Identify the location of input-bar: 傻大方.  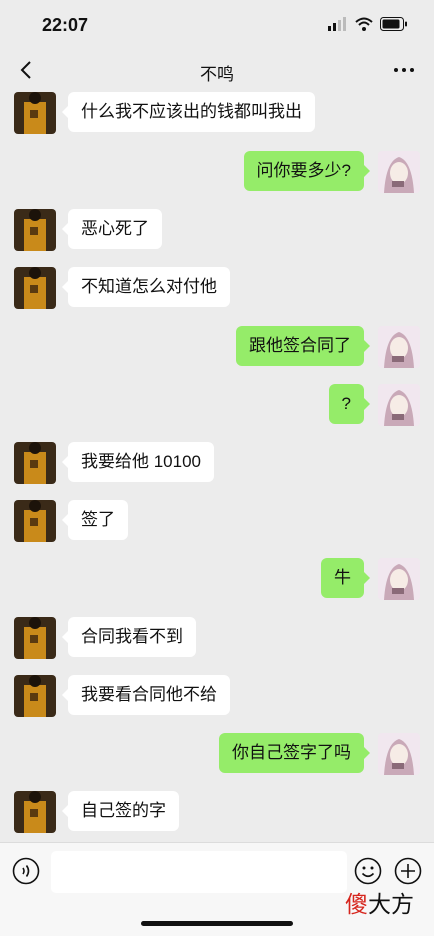
(217, 889).